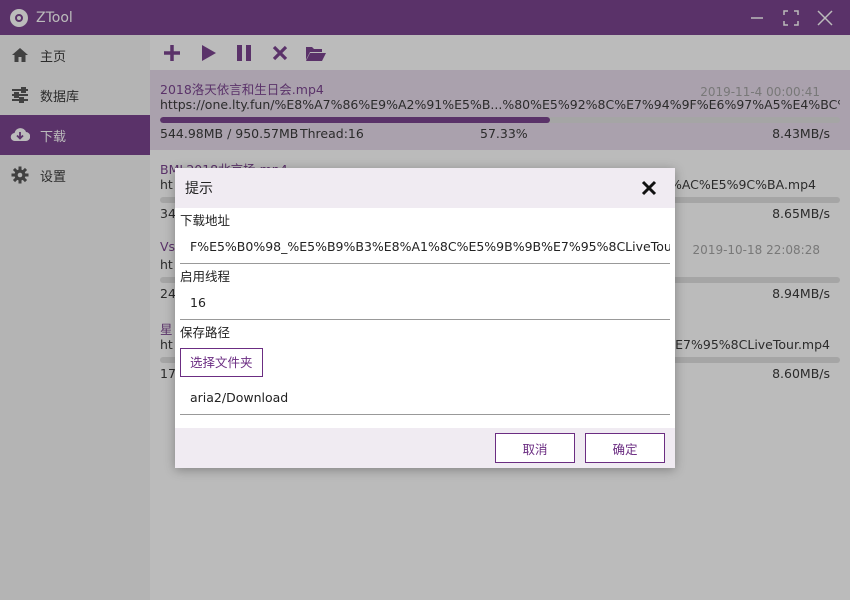 This screenshot has height=600, width=850. I want to click on close-icon, so click(649, 188).